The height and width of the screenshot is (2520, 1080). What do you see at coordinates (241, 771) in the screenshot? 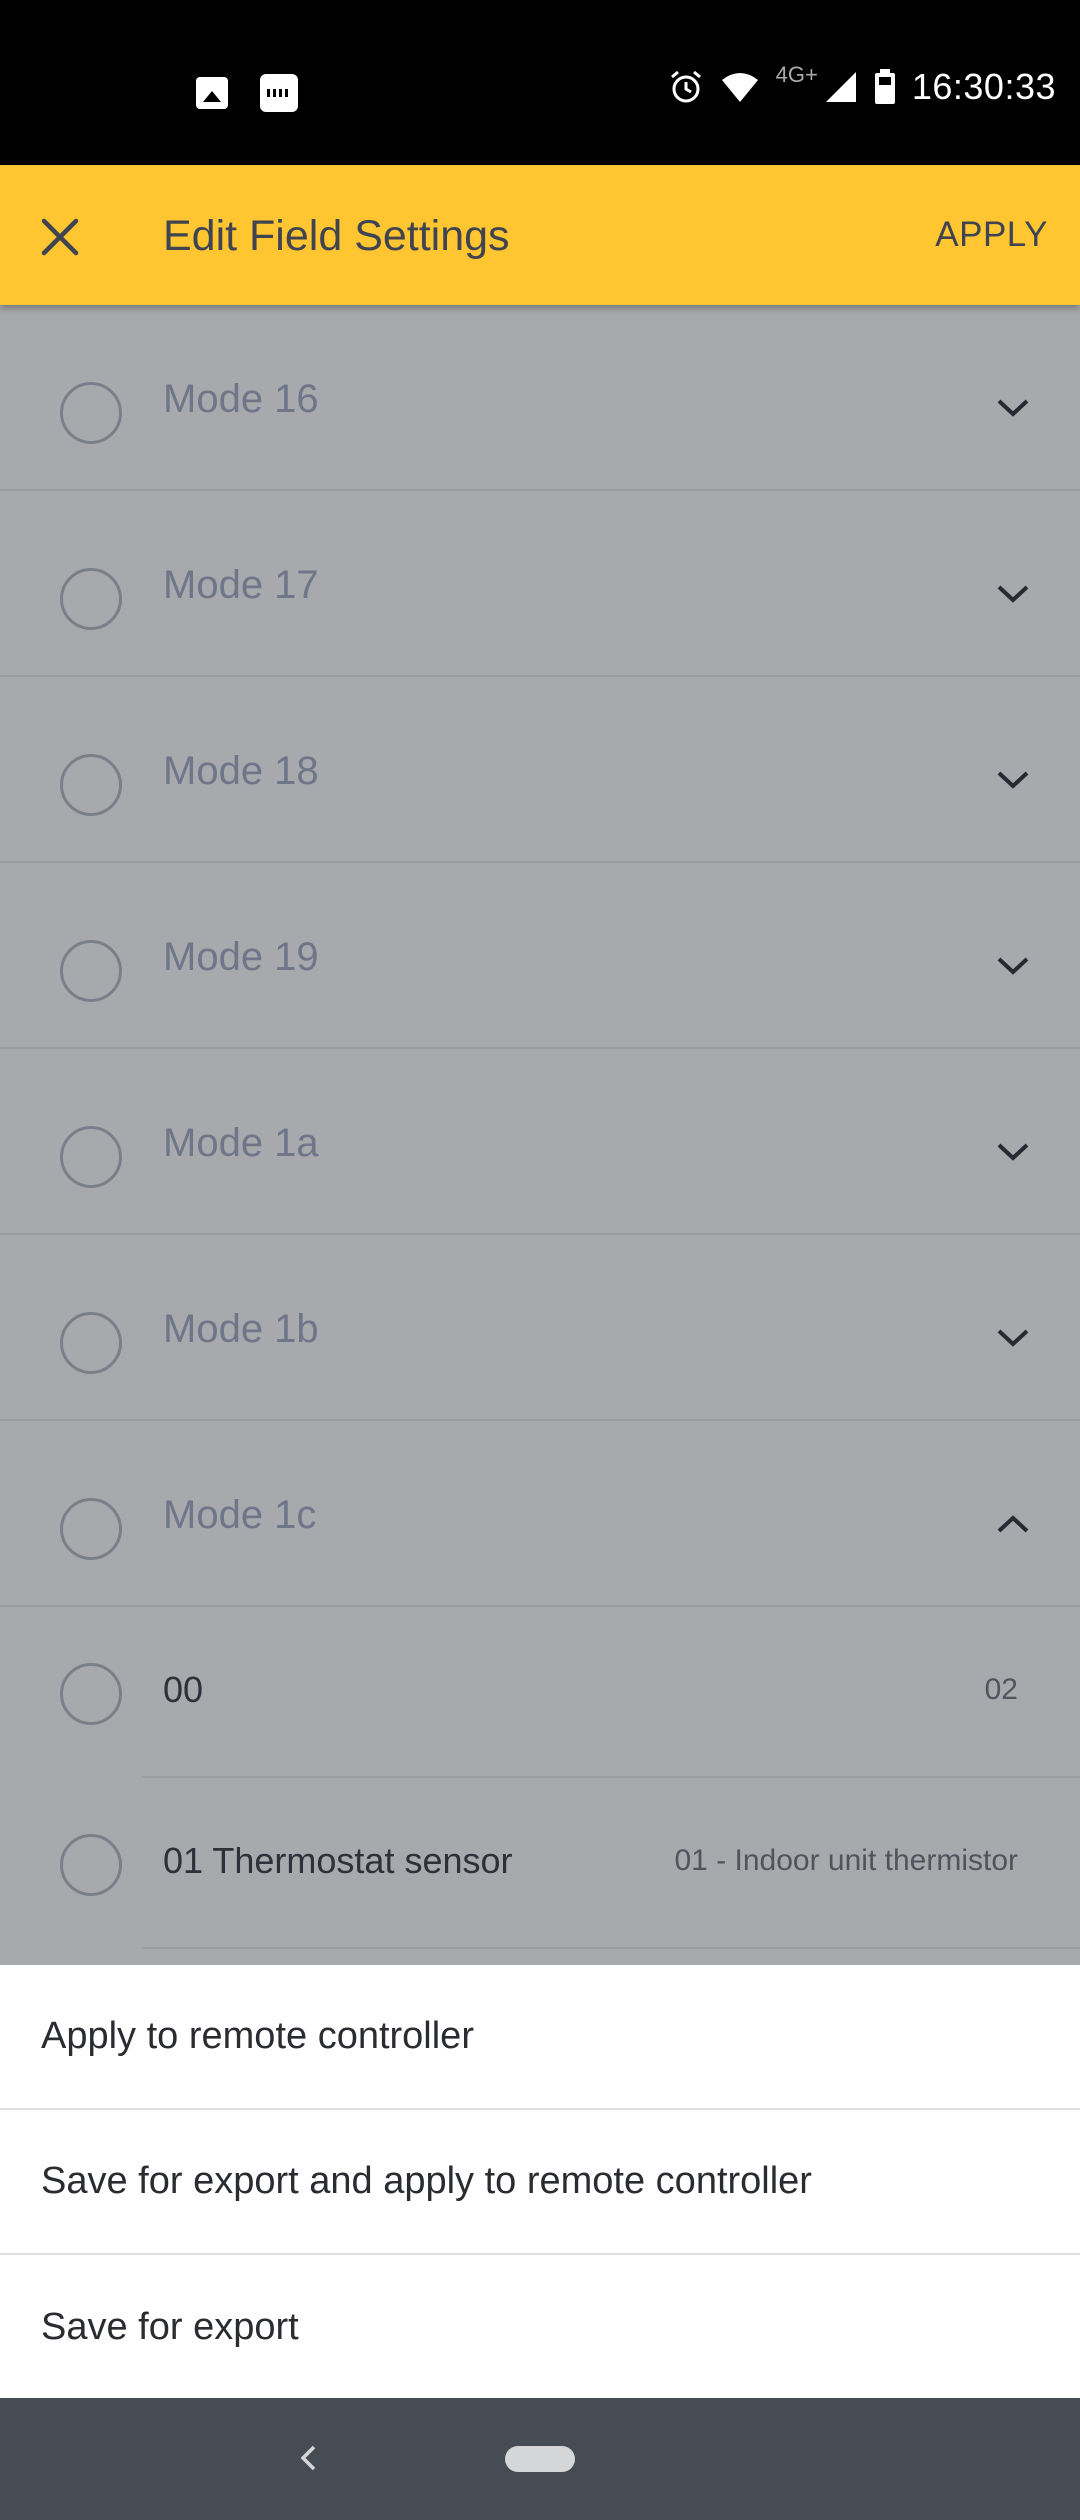
I see `mode-label: Mode 18` at bounding box center [241, 771].